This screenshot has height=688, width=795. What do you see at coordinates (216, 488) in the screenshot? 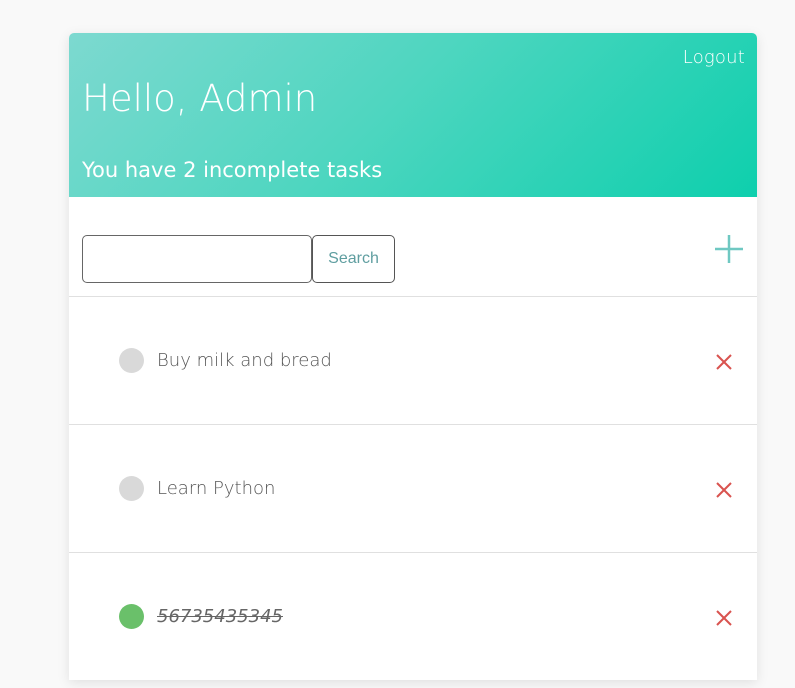
I see `task-text: Learn Python` at bounding box center [216, 488].